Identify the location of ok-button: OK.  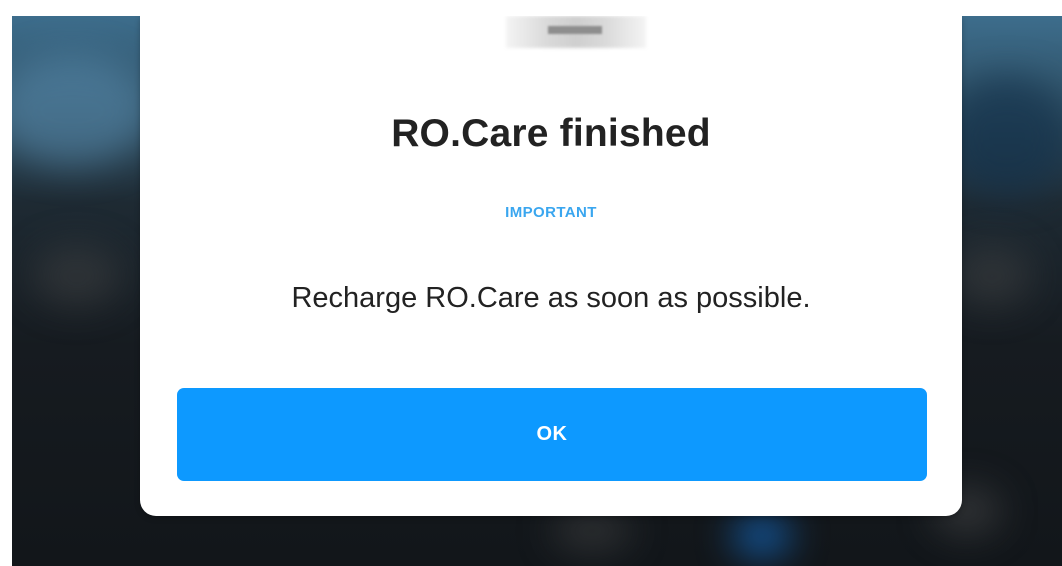
(552, 434).